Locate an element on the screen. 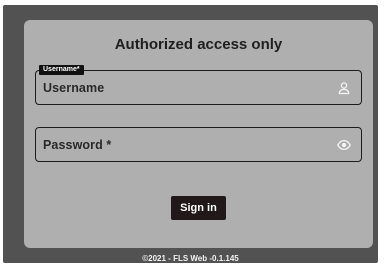  sign-in-button: Sign in is located at coordinates (198, 208).